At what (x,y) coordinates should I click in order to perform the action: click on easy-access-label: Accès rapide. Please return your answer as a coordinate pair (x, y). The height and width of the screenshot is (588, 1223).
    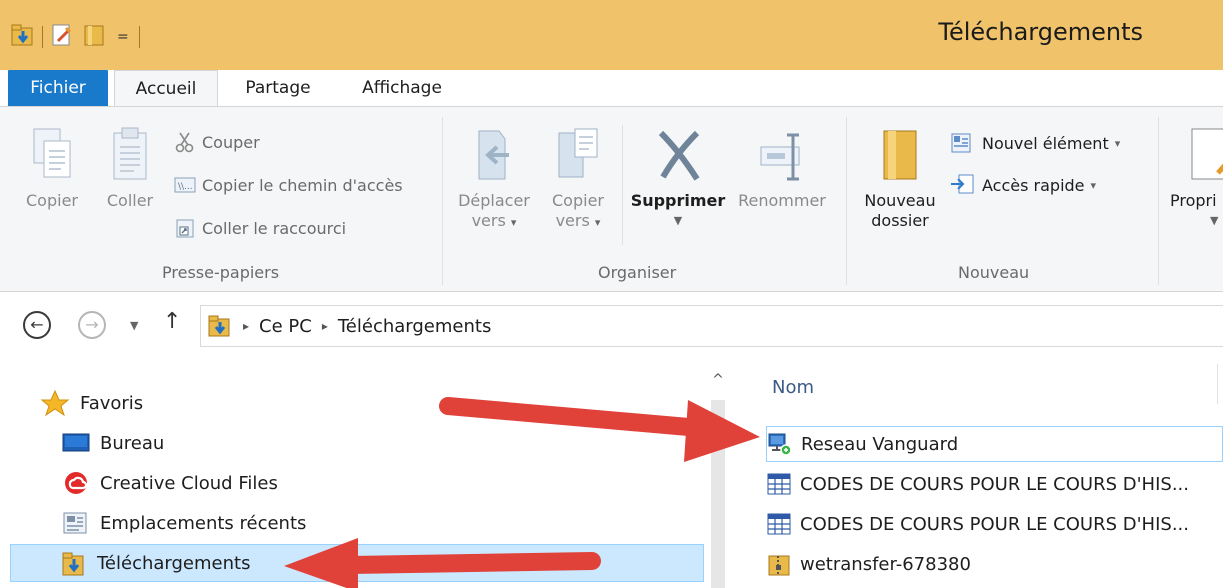
    Looking at the image, I should click on (1033, 185).